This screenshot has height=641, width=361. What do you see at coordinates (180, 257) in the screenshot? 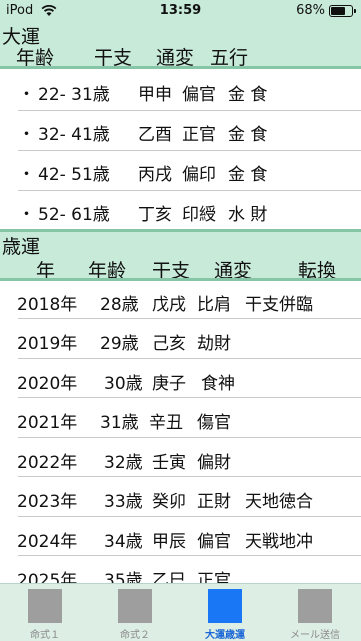
I see `saiun-header: 歳運 年 年齢 干支 通変 転換` at bounding box center [180, 257].